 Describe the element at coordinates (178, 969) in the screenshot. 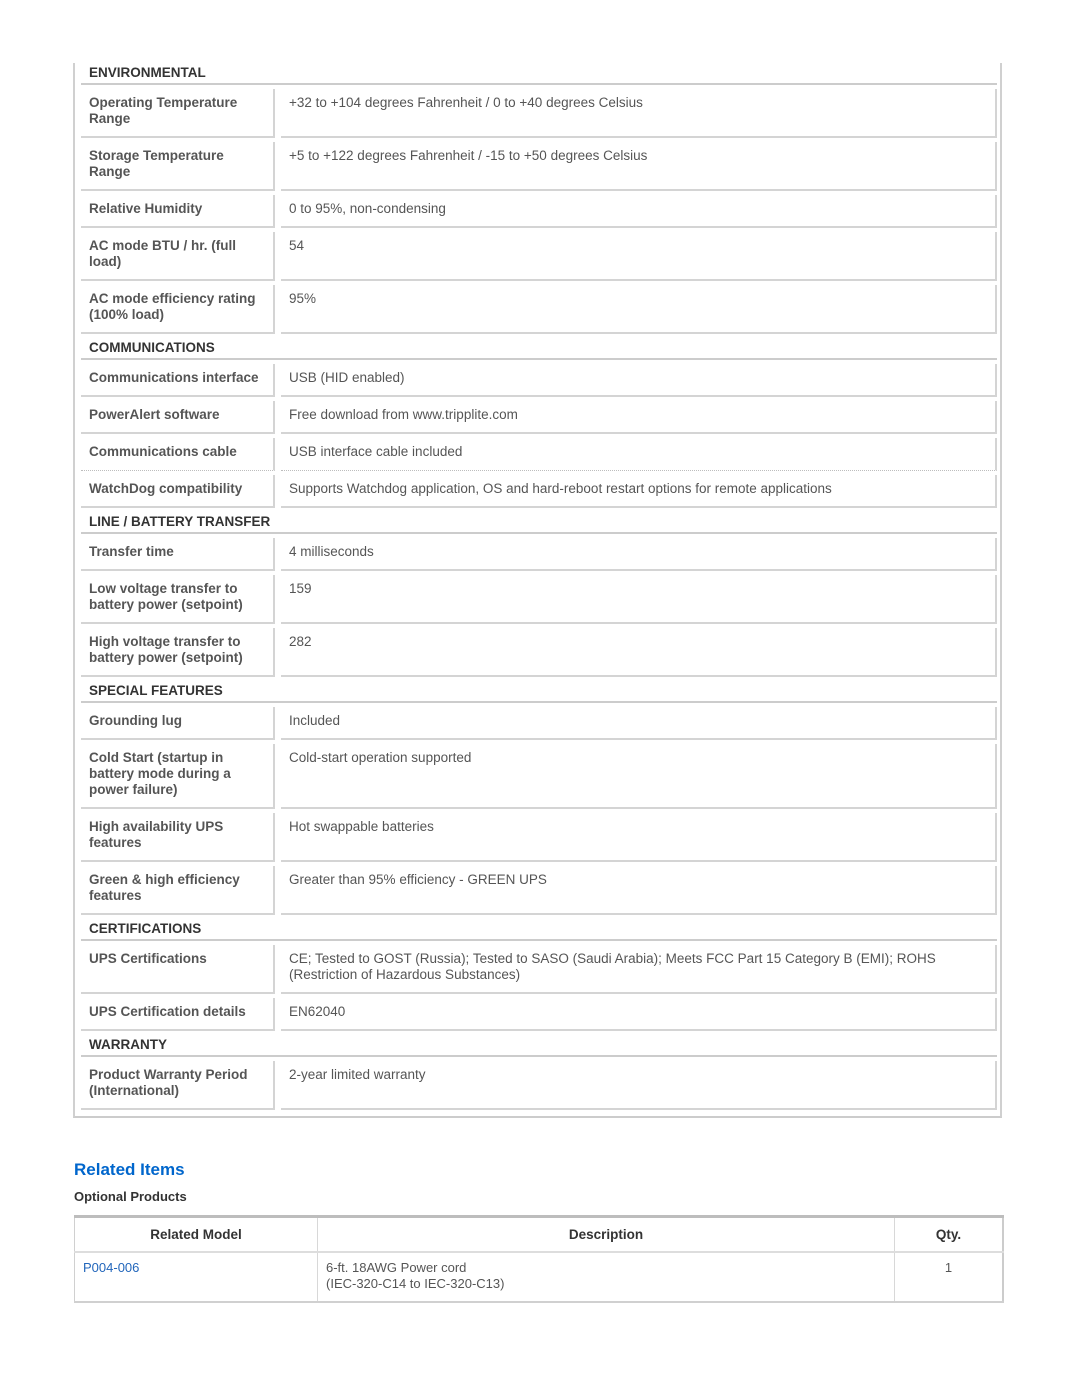

I see `spec-label: UPS Certifications` at that location.